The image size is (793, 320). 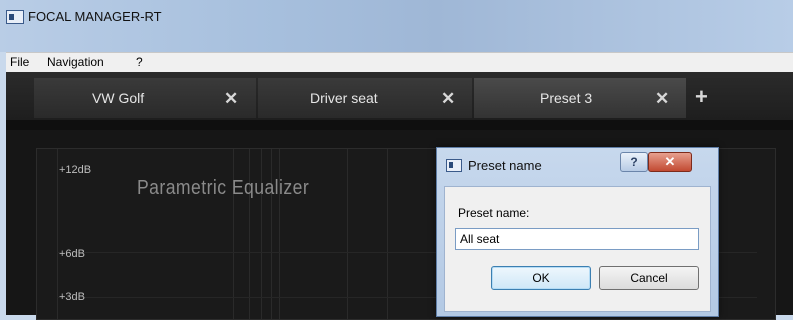 What do you see at coordinates (19, 62) in the screenshot?
I see `menu-file: File` at bounding box center [19, 62].